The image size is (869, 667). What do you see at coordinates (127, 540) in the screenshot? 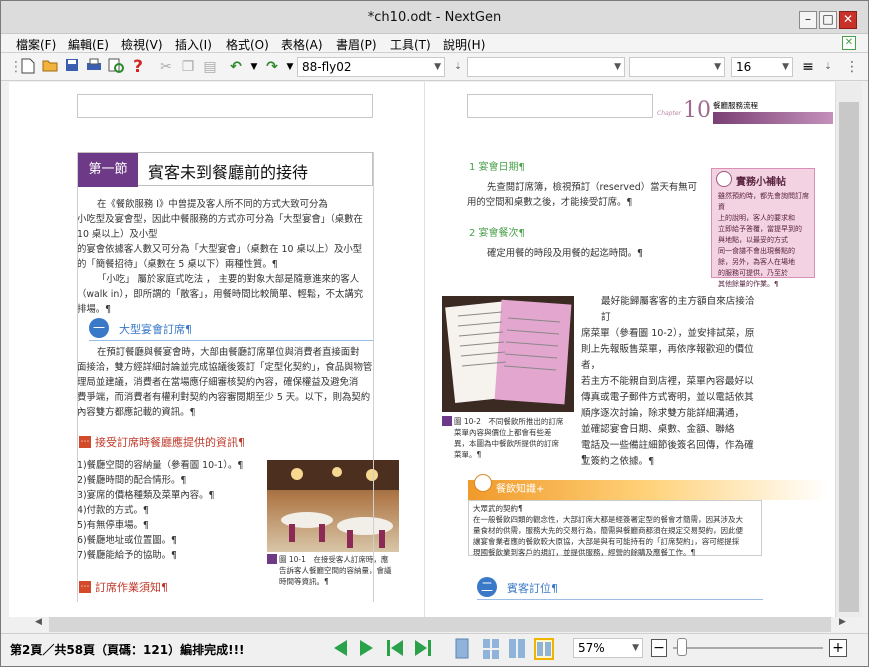
I see `list-item: 6)餐廳地址或位置圖。¶` at bounding box center [127, 540].